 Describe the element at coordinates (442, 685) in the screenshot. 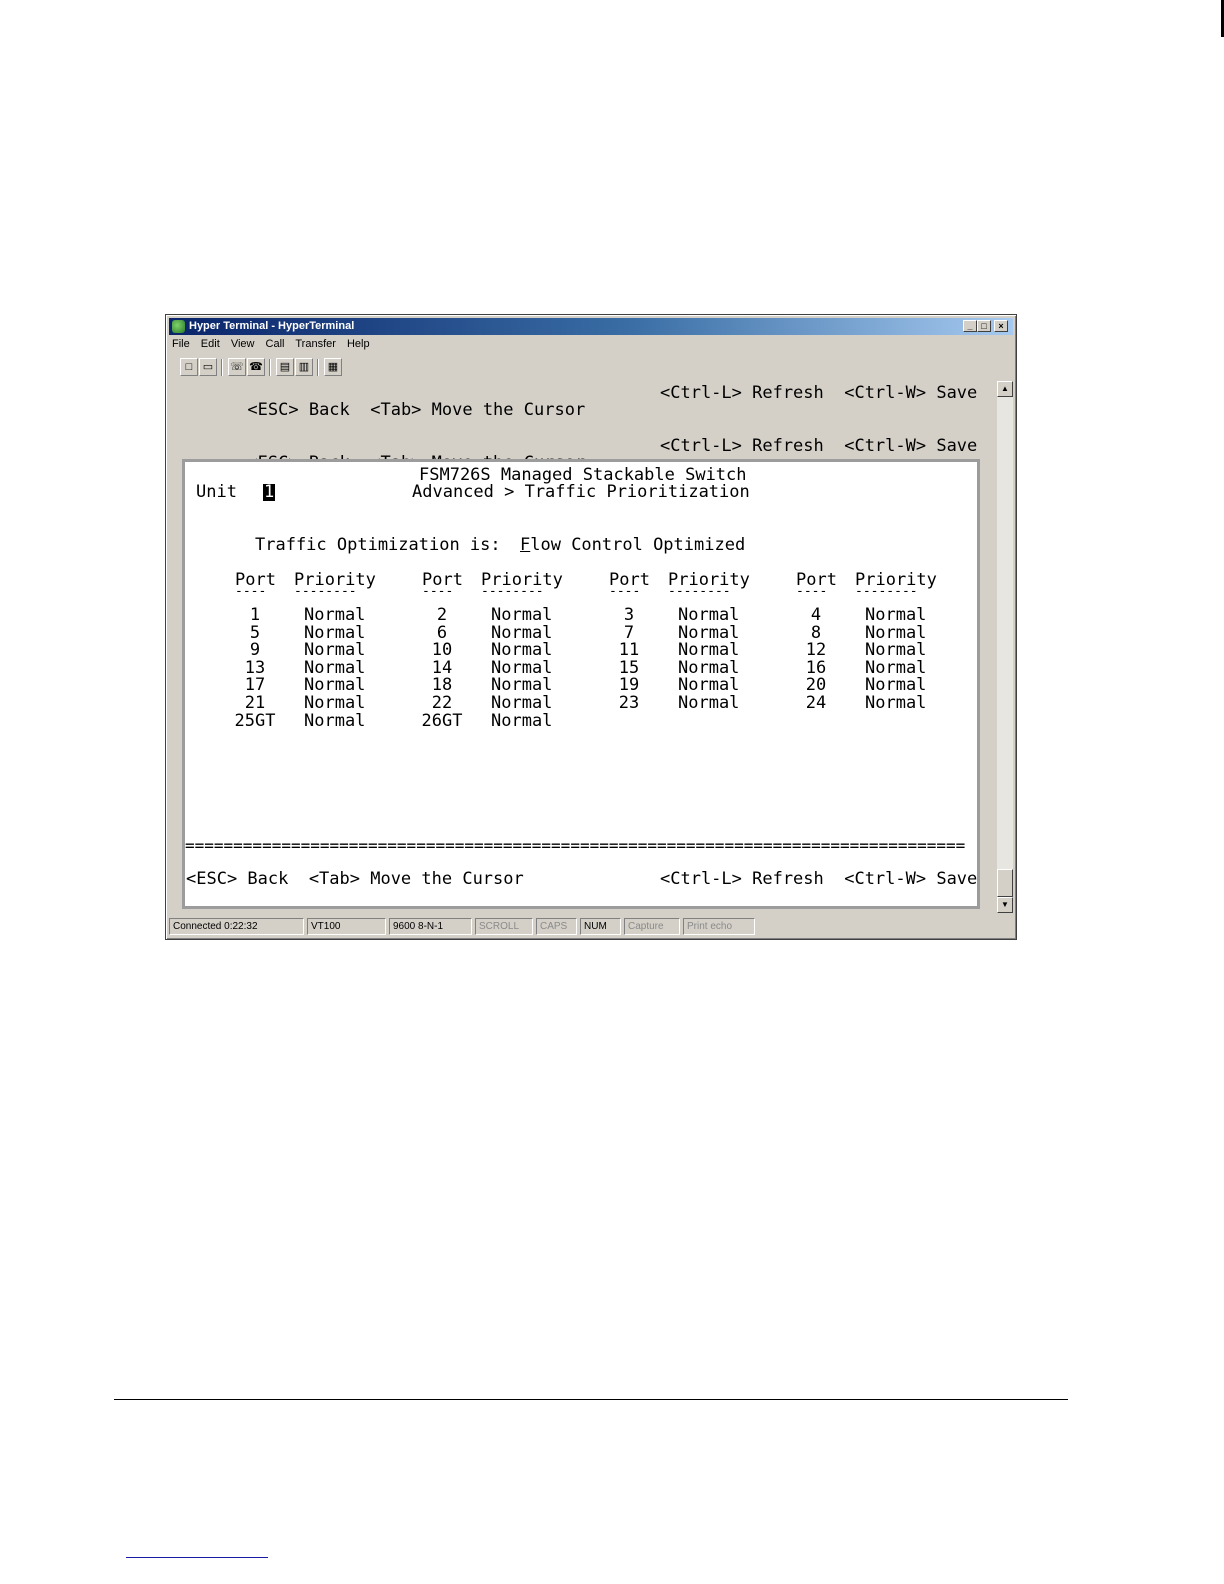

I see `port-number: 18` at that location.